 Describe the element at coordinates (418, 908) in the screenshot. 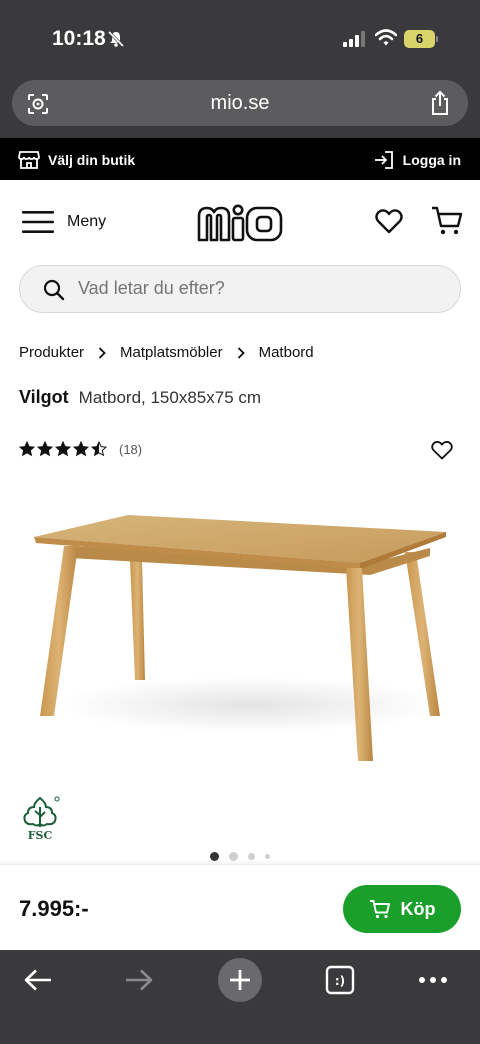

I see `buy-label: Köp` at that location.